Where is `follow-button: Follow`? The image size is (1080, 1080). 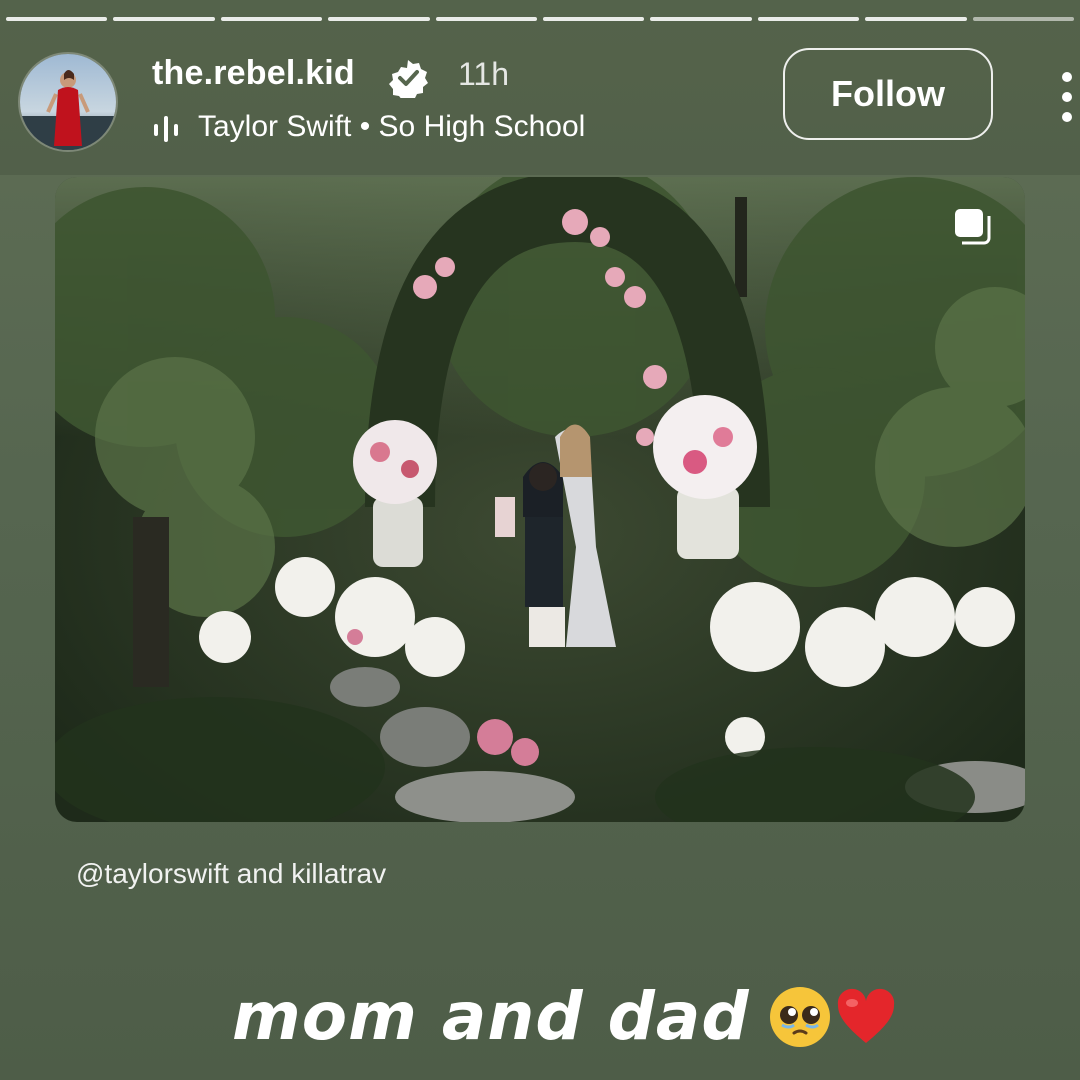
follow-button: Follow is located at coordinates (888, 94).